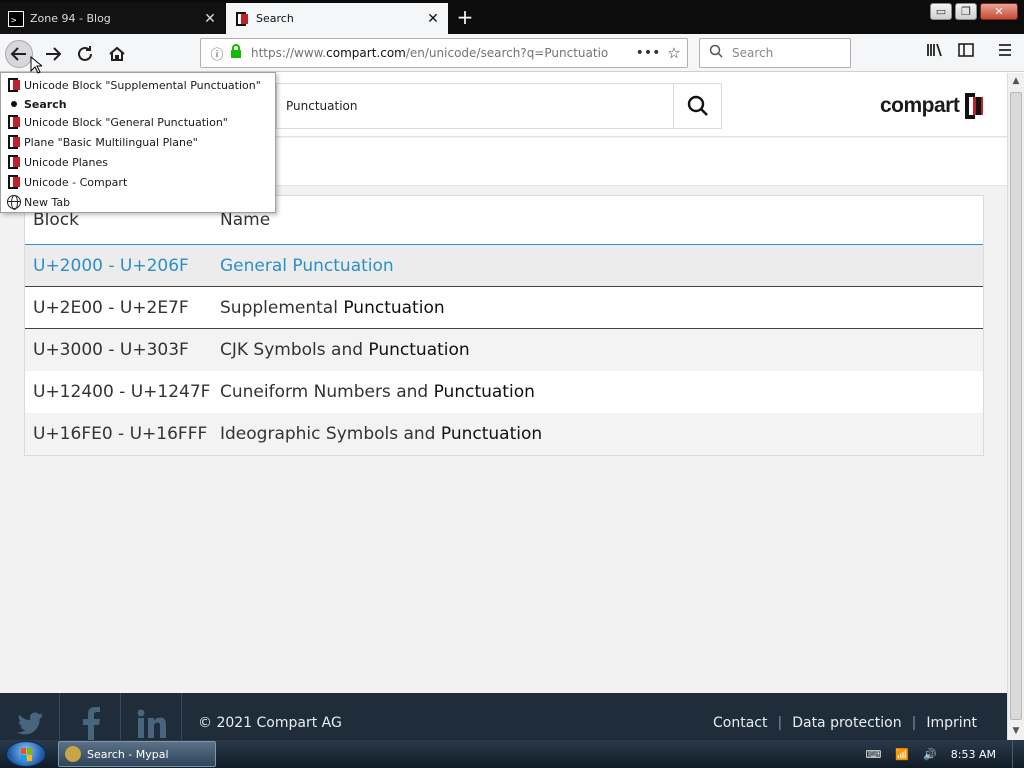 Image resolution: width=1024 pixels, height=768 pixels. What do you see at coordinates (111, 142) in the screenshot?
I see `history-item-label: Plane "Basic Multilingual Plane"` at bounding box center [111, 142].